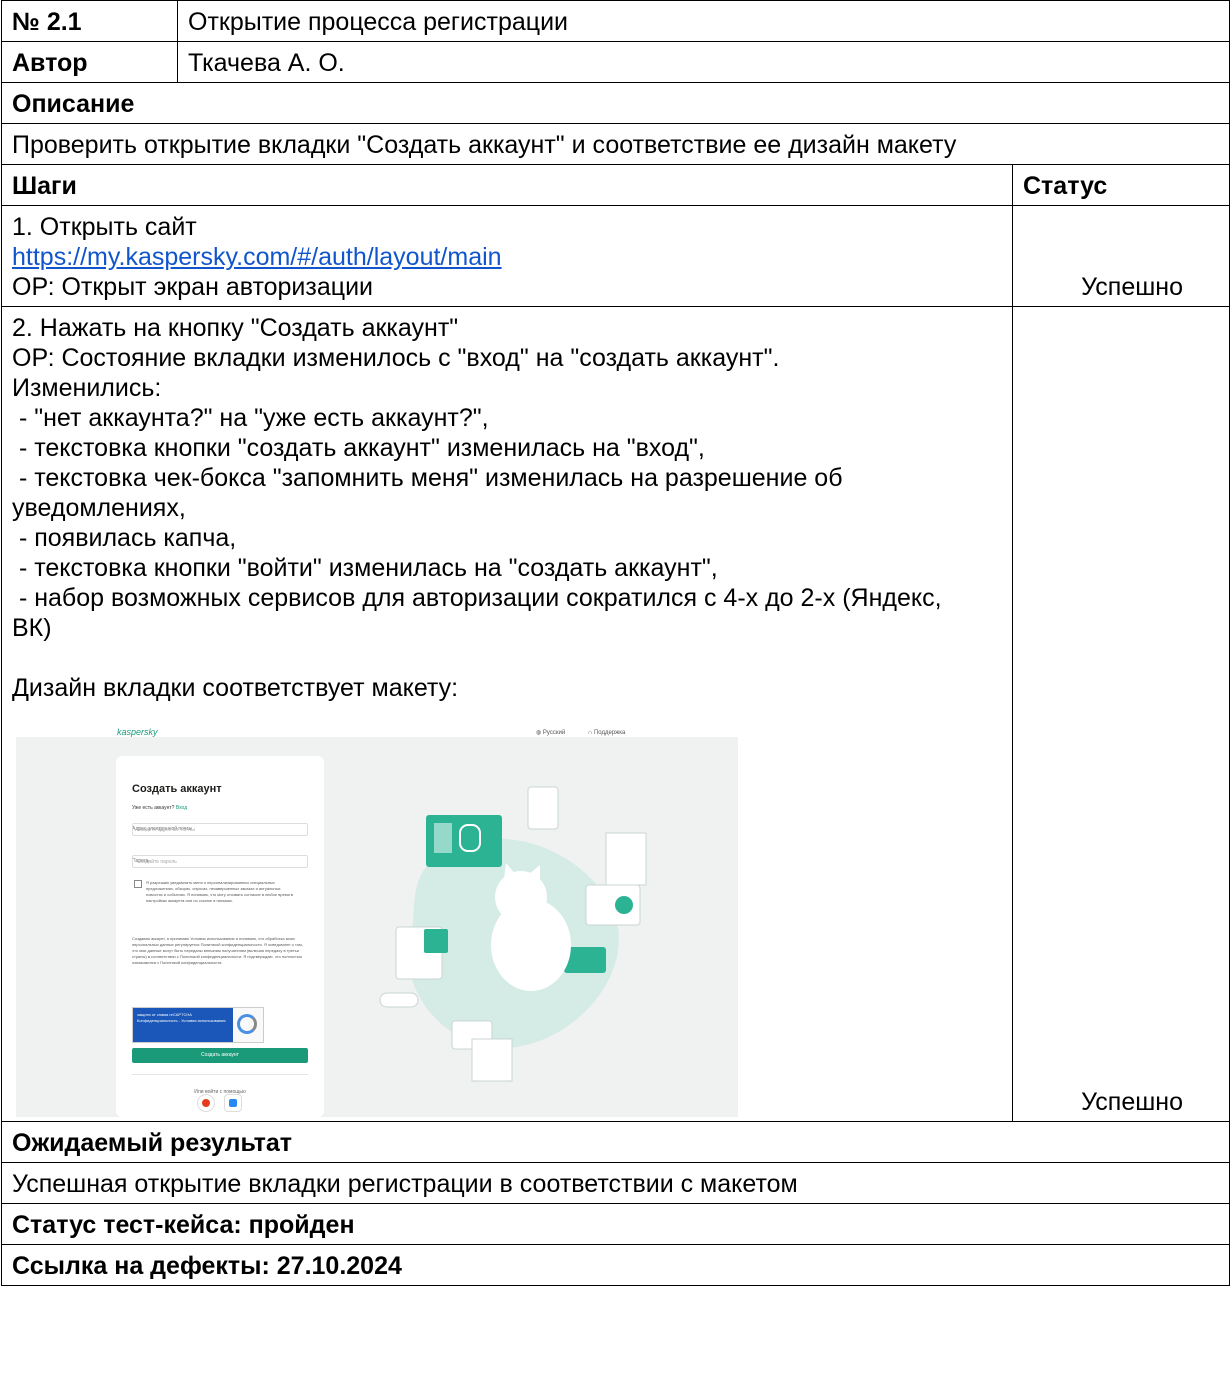 This screenshot has height=1400, width=1230. Describe the element at coordinates (1120, 714) in the screenshot. I see `step-2-status: Успешно` at that location.